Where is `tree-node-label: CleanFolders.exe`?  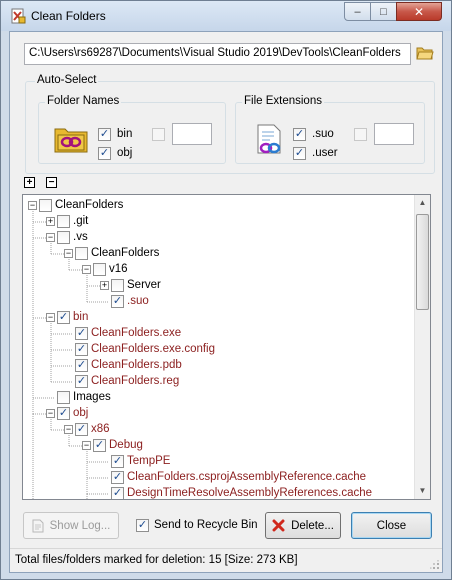
tree-node-label: CleanFolders.exe is located at coordinates (136, 333).